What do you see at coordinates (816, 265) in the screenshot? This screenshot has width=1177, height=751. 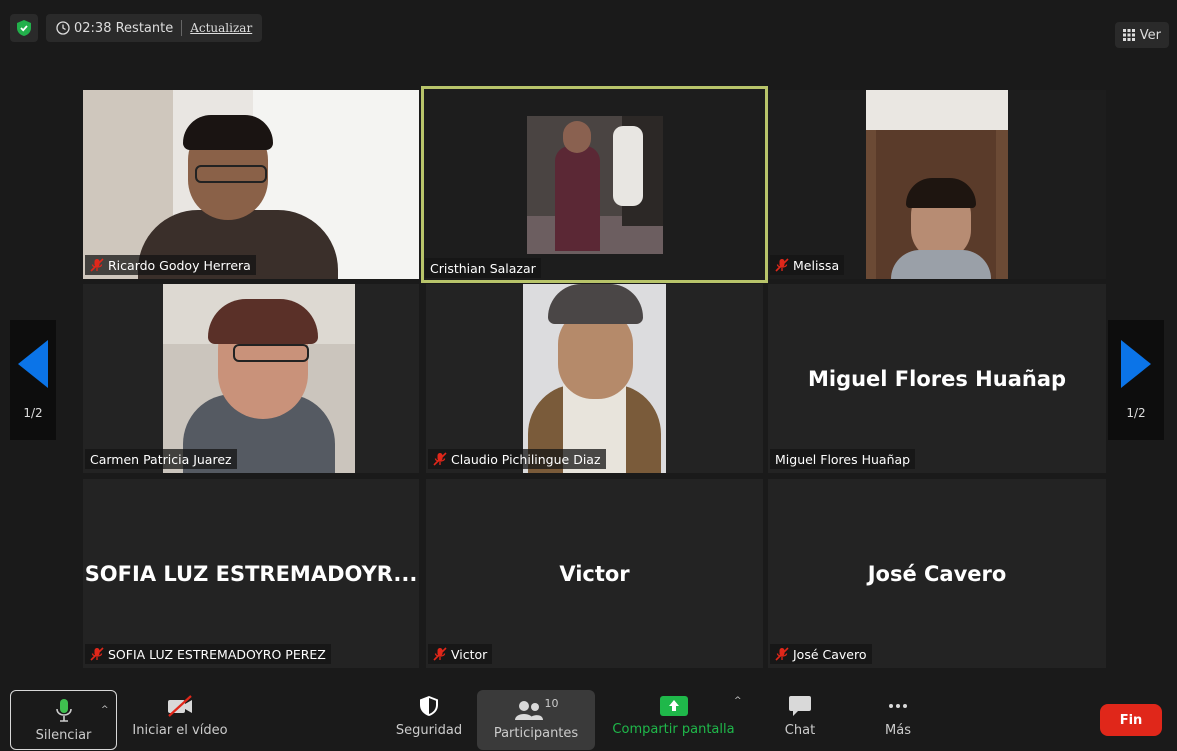 I see `participant-name: Melissa` at bounding box center [816, 265].